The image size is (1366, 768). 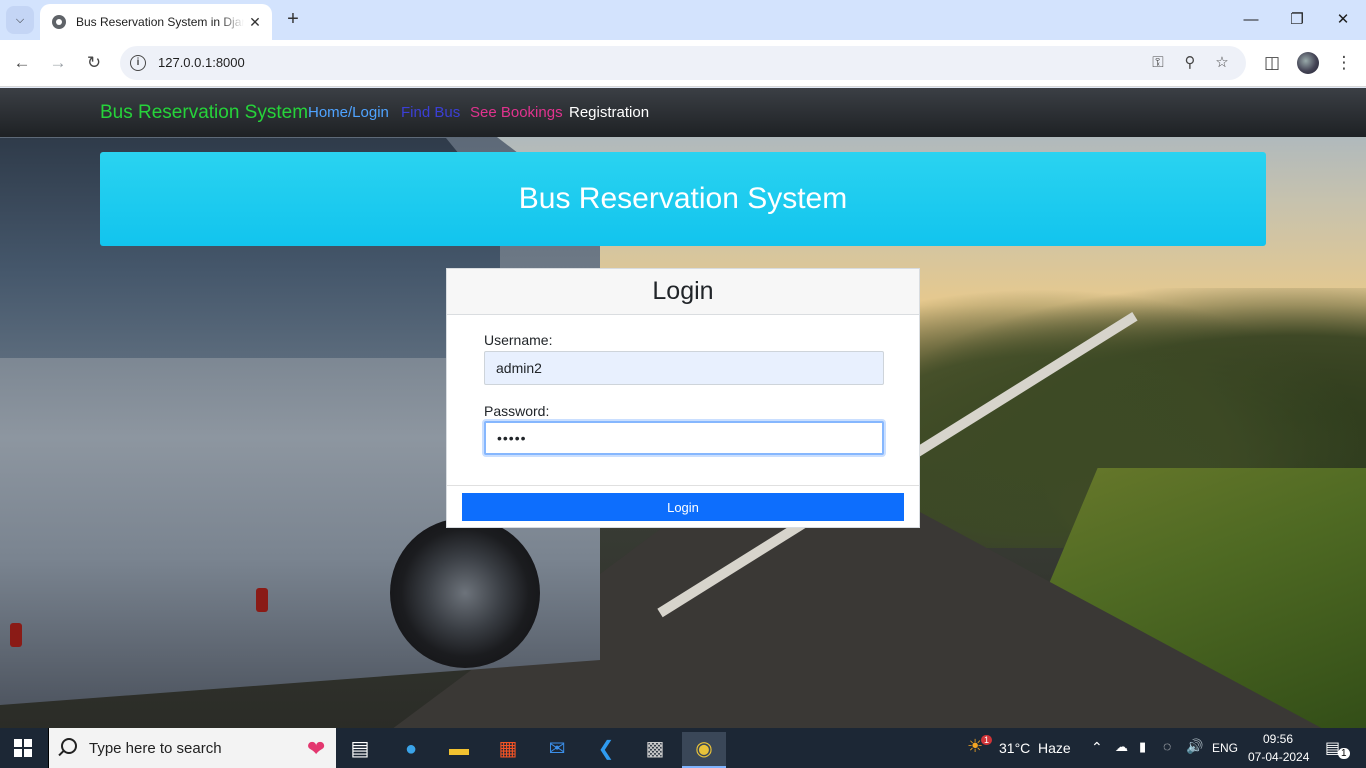 What do you see at coordinates (1308, 63) in the screenshot?
I see `profile-avatar` at bounding box center [1308, 63].